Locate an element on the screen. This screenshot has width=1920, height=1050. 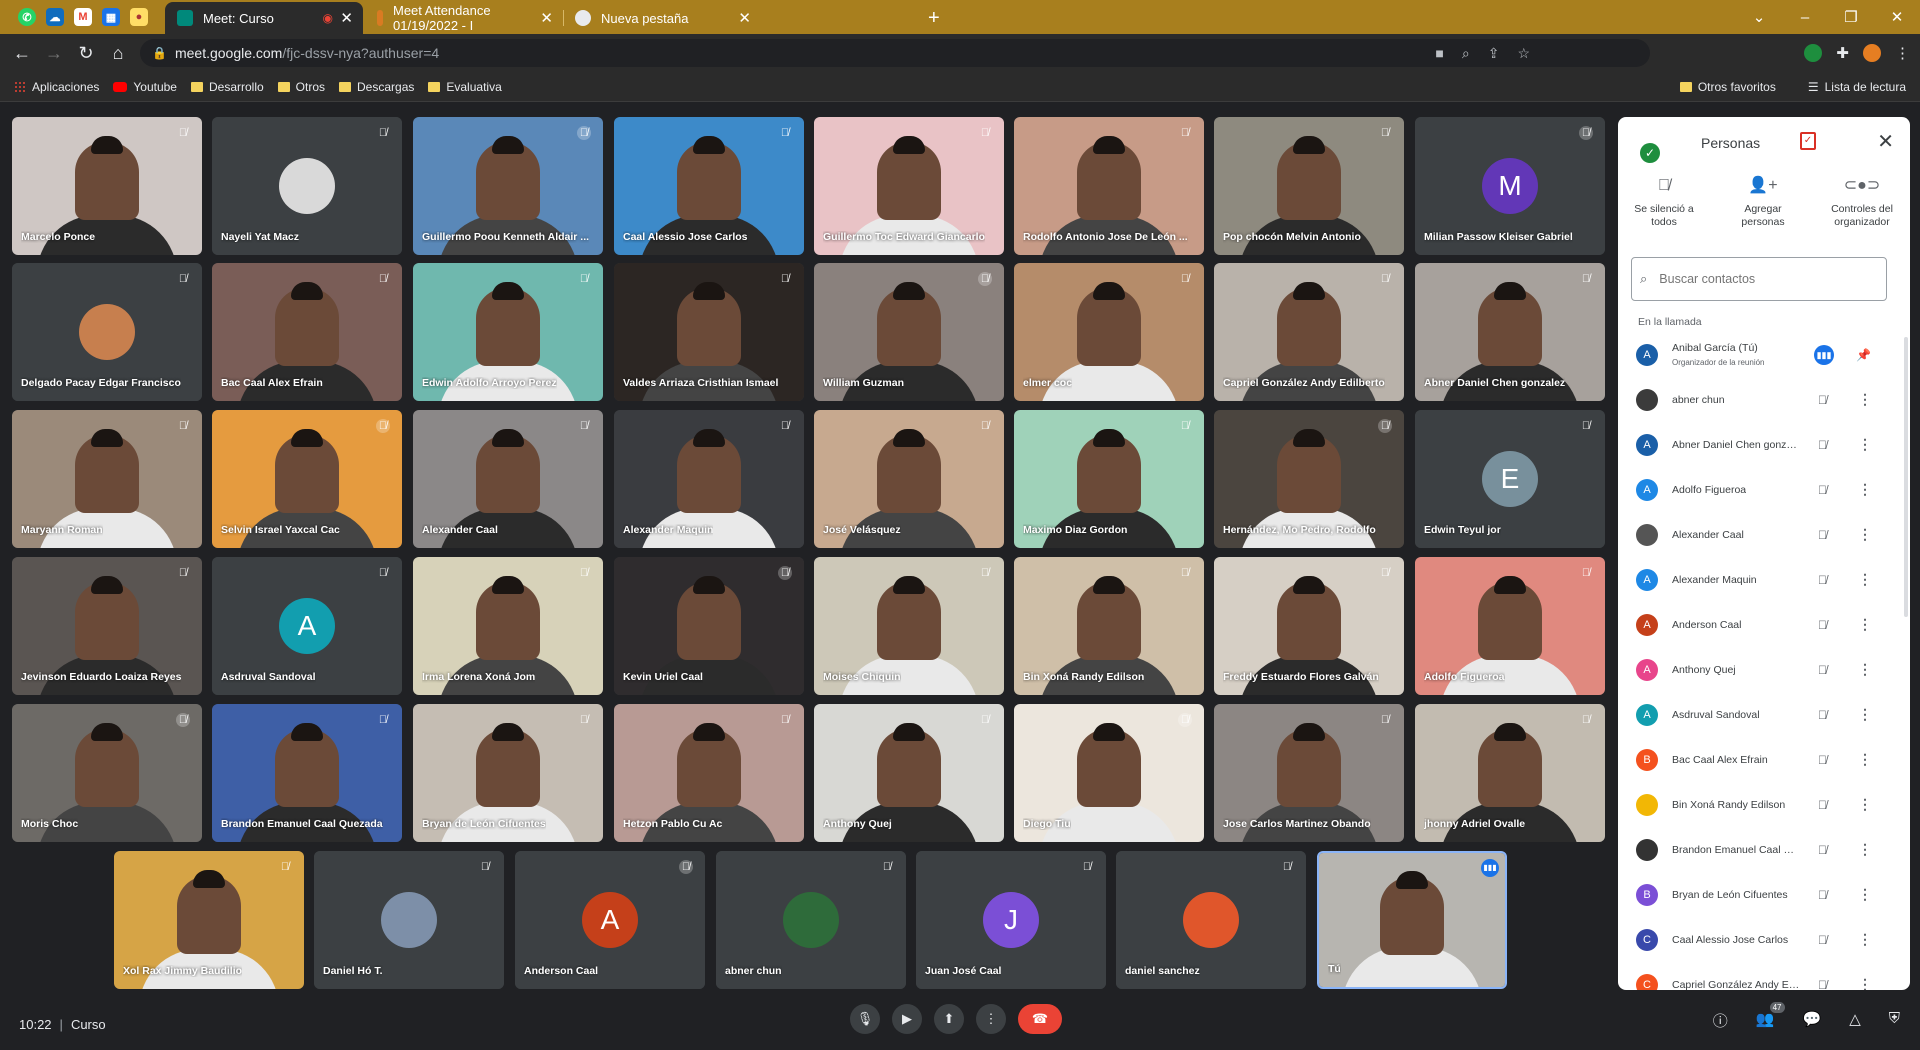
mic-button: 🎙 is located at coordinates (865, 1019).